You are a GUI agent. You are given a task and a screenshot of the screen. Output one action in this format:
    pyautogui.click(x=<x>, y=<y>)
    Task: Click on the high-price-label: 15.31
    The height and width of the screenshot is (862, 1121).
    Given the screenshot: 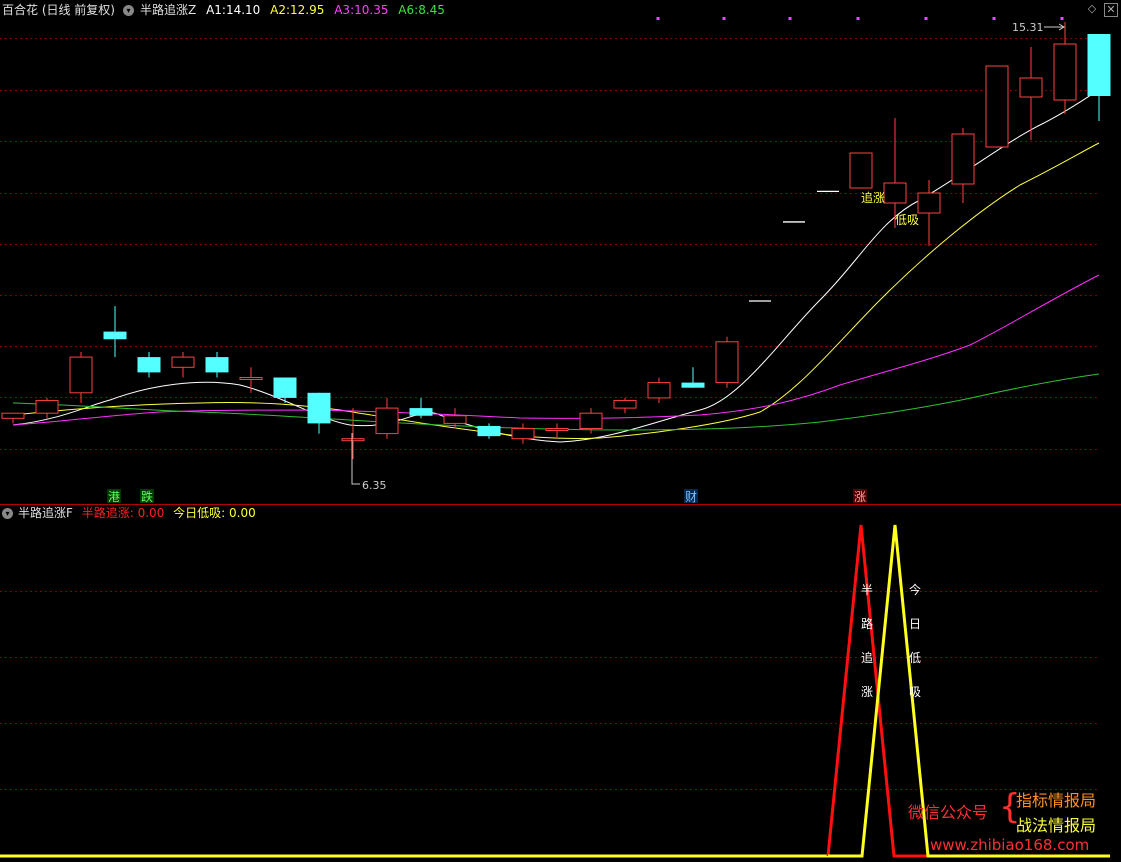 What is the action you would take?
    pyautogui.click(x=1038, y=27)
    